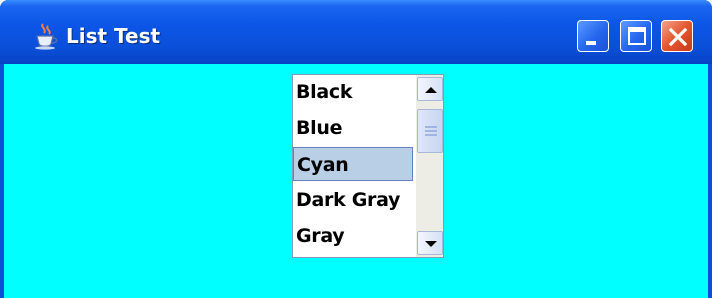 The width and height of the screenshot is (723, 298). I want to click on list-viewport: Black Blue Cyan Dark Gray Gray, so click(353, 166).